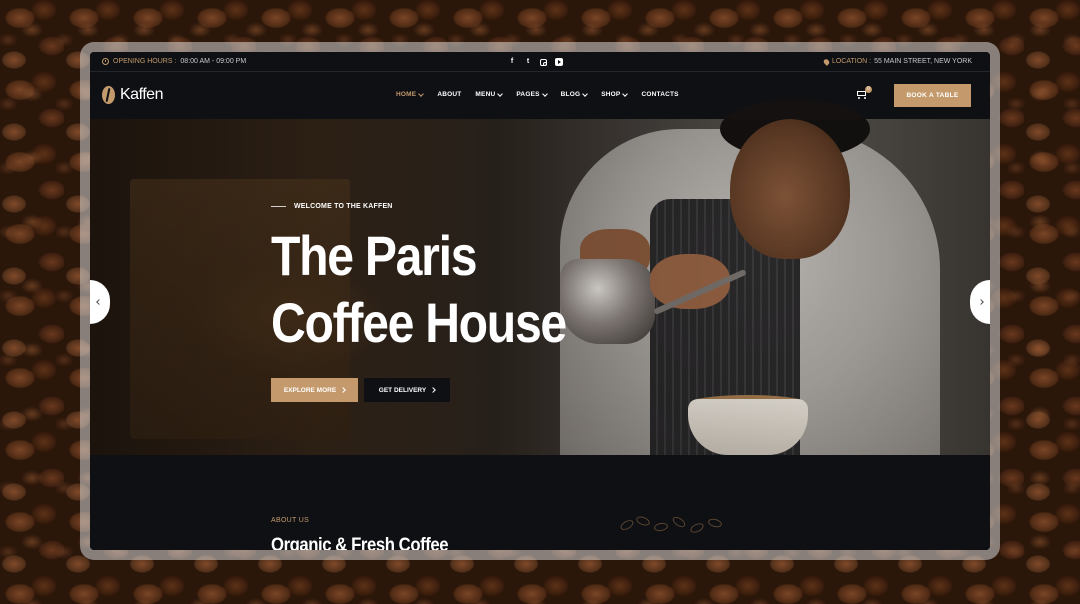  I want to click on nav-item-pages: PAGES, so click(532, 94).